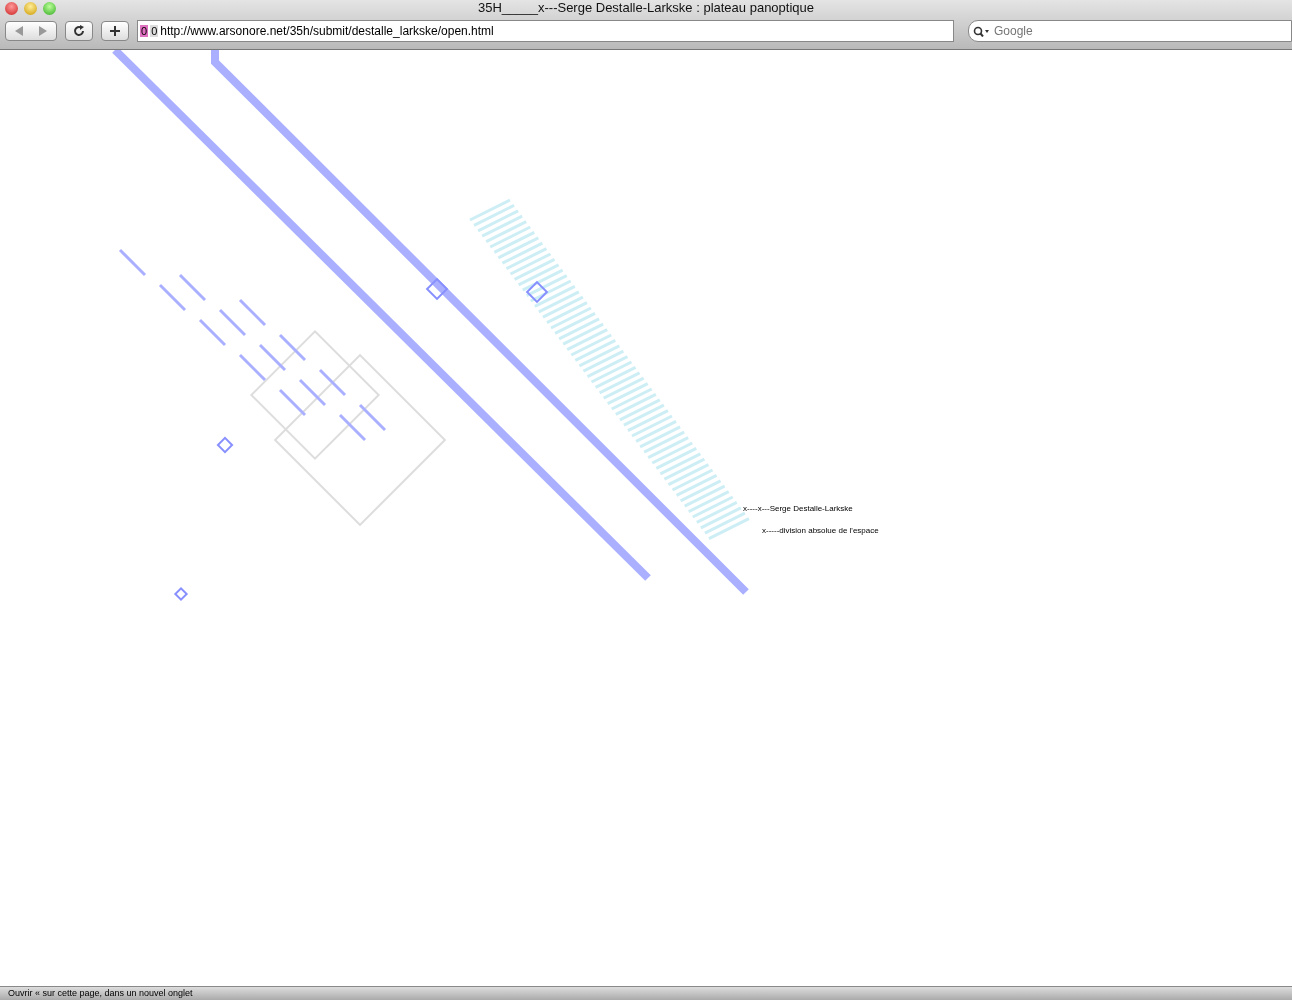 This screenshot has width=1292, height=1000. What do you see at coordinates (981, 31) in the screenshot?
I see `search-icon` at bounding box center [981, 31].